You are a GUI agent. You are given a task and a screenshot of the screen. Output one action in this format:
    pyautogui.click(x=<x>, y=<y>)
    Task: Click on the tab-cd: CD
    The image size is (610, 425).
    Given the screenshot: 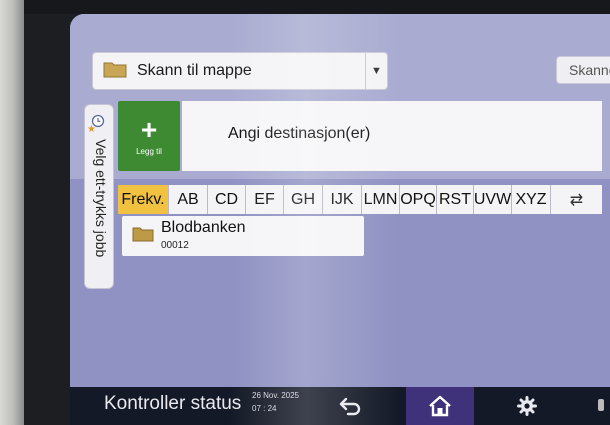 What is the action you would take?
    pyautogui.click(x=227, y=199)
    